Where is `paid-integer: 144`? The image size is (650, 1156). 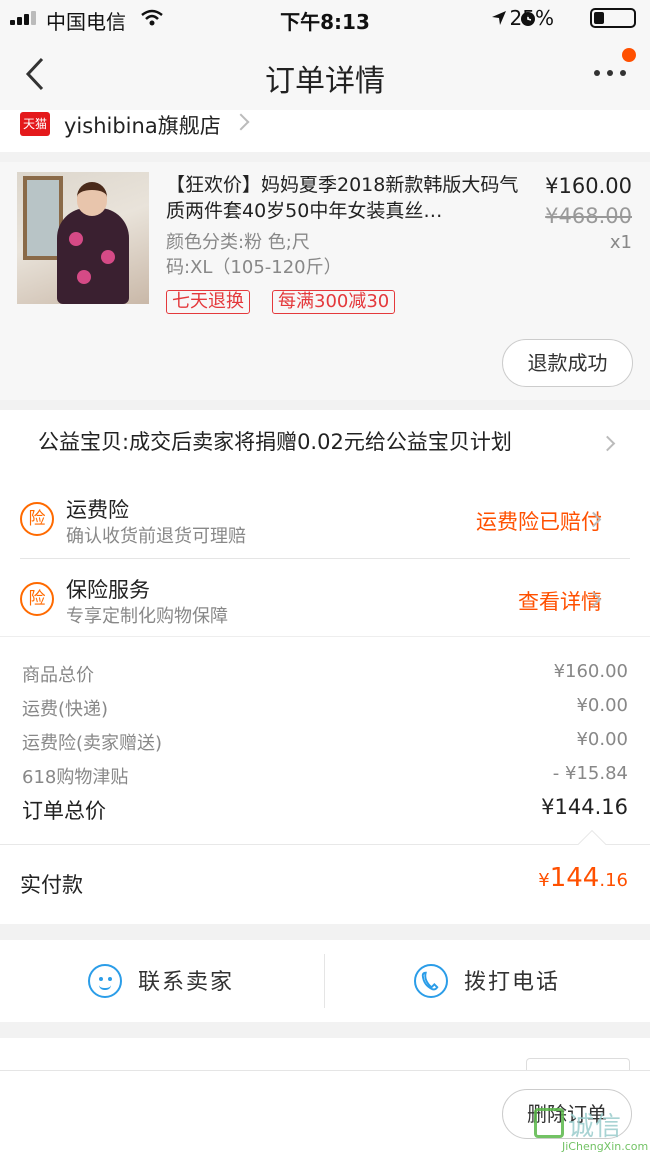 paid-integer: 144 is located at coordinates (574, 878).